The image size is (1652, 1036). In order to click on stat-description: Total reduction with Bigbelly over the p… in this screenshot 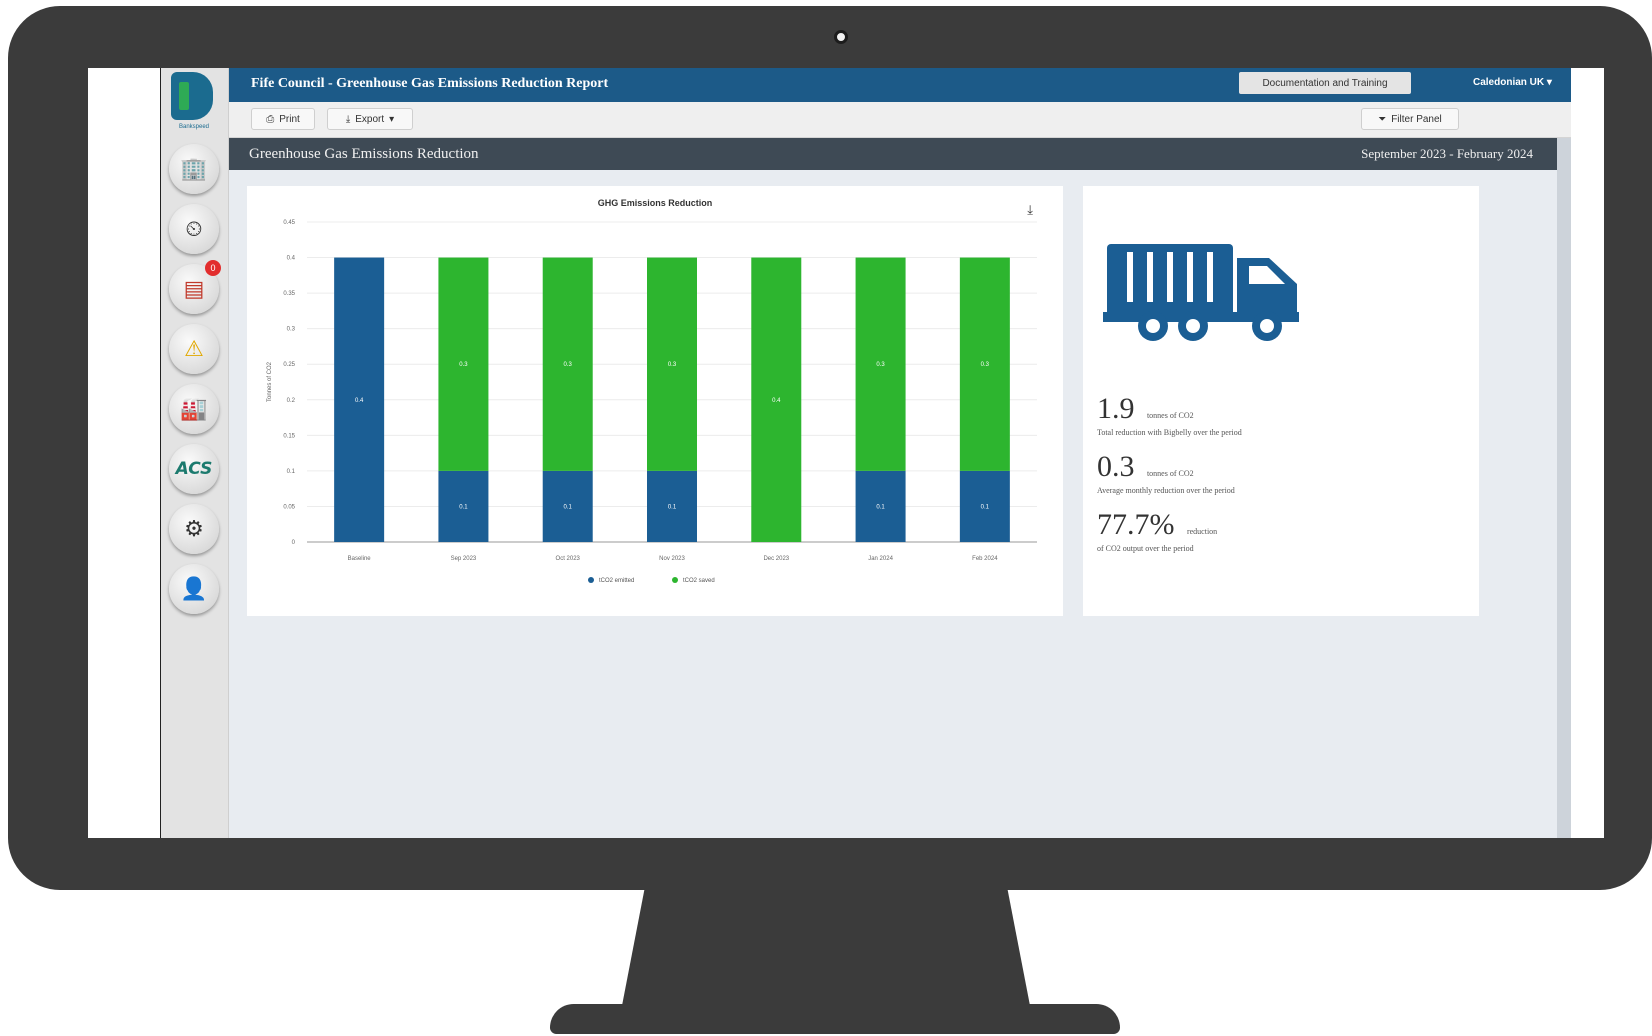, I will do `click(1169, 432)`.